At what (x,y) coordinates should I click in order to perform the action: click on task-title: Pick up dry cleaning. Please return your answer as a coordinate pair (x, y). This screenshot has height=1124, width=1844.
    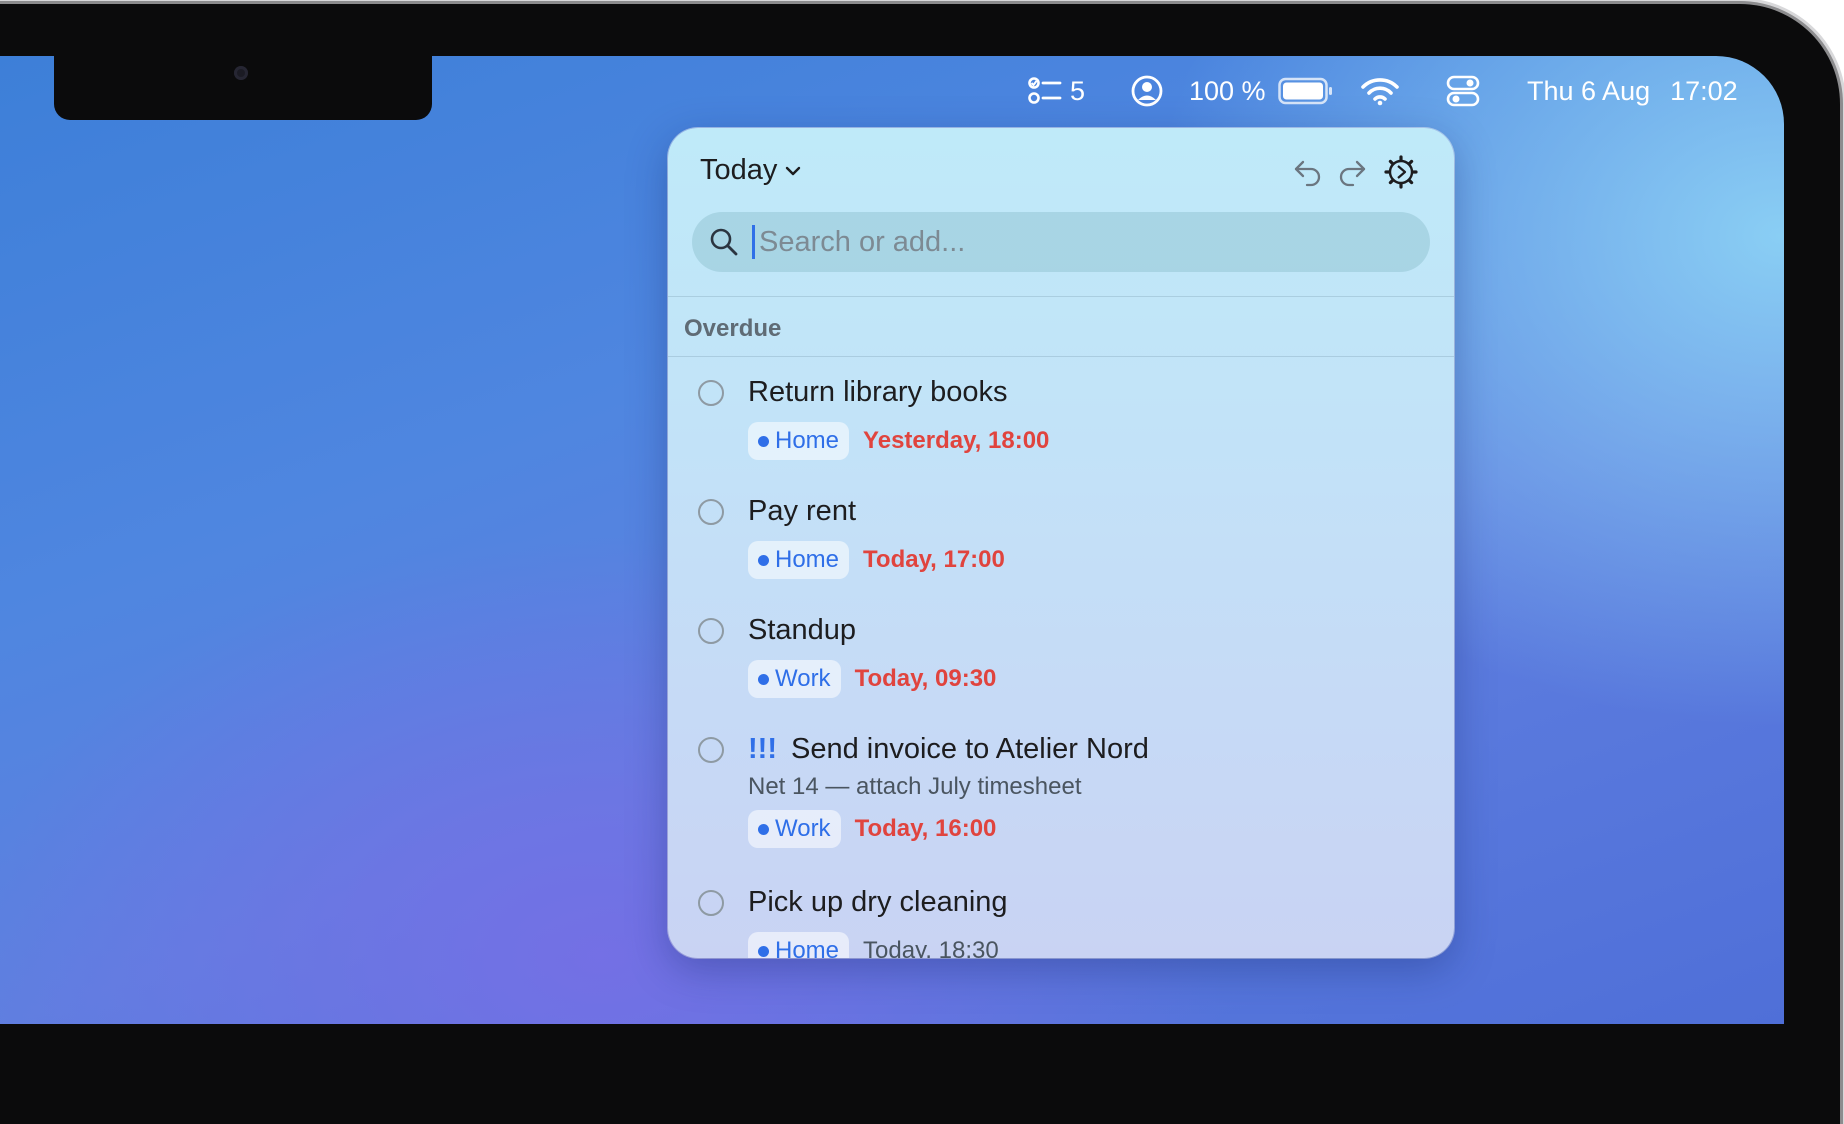
    Looking at the image, I should click on (878, 902).